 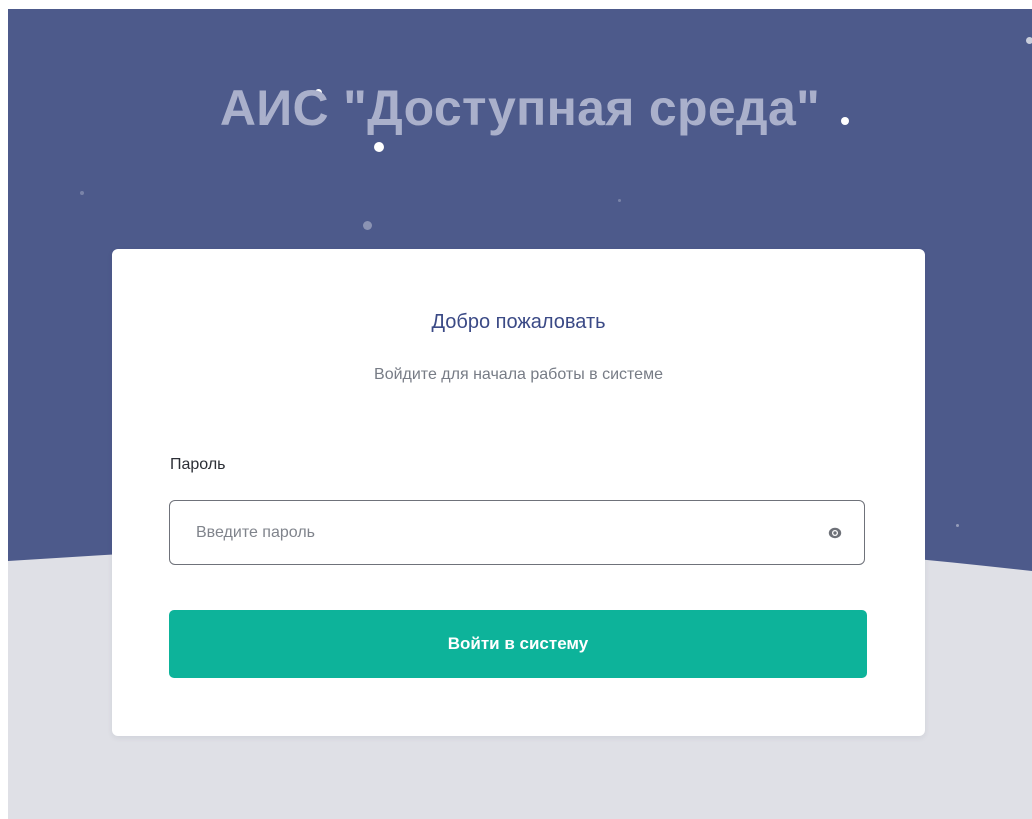 I want to click on app-title: АИС "Доступная среда", so click(x=520, y=108).